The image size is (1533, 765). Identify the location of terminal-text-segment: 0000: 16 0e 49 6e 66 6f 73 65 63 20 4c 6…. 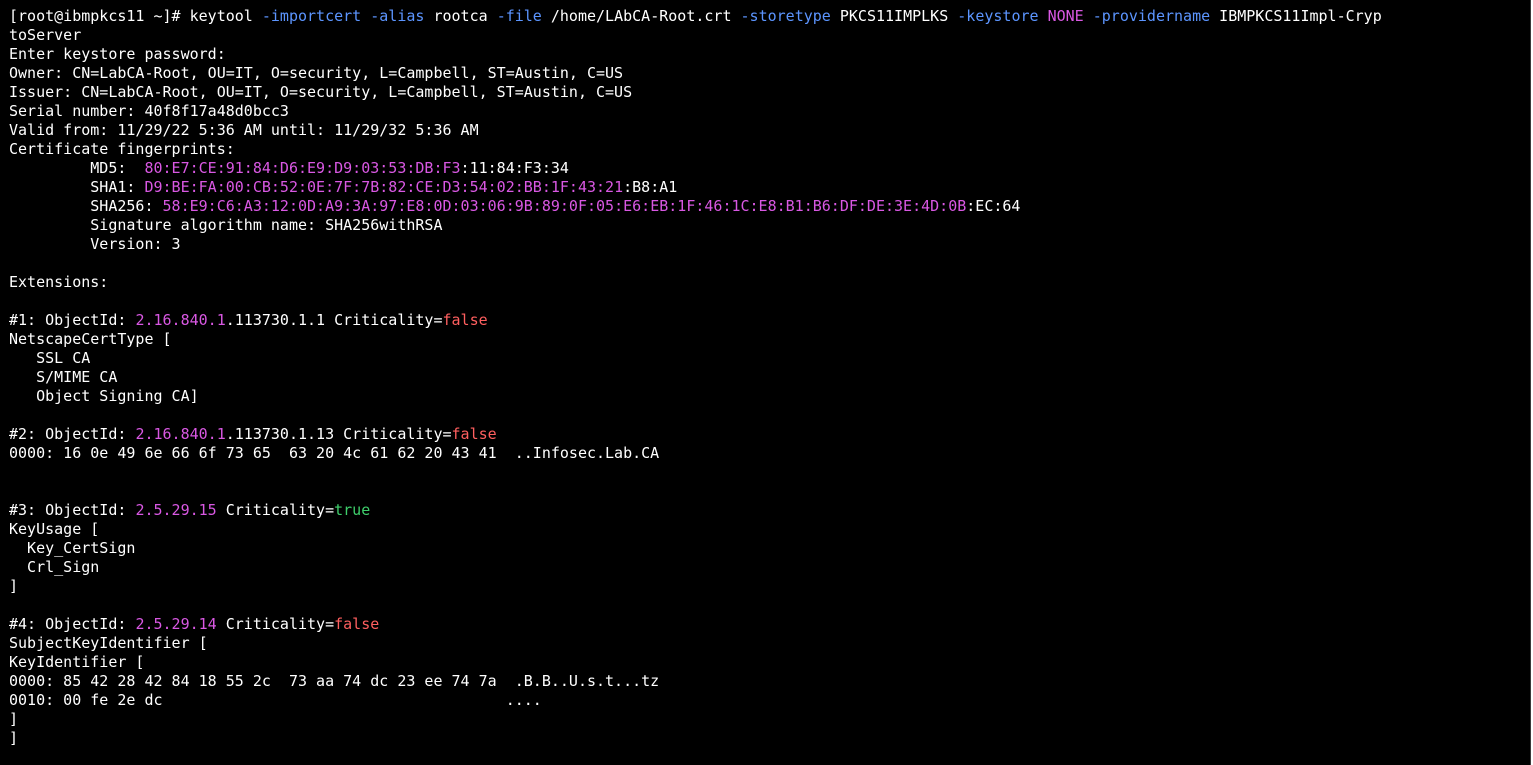
(334, 453).